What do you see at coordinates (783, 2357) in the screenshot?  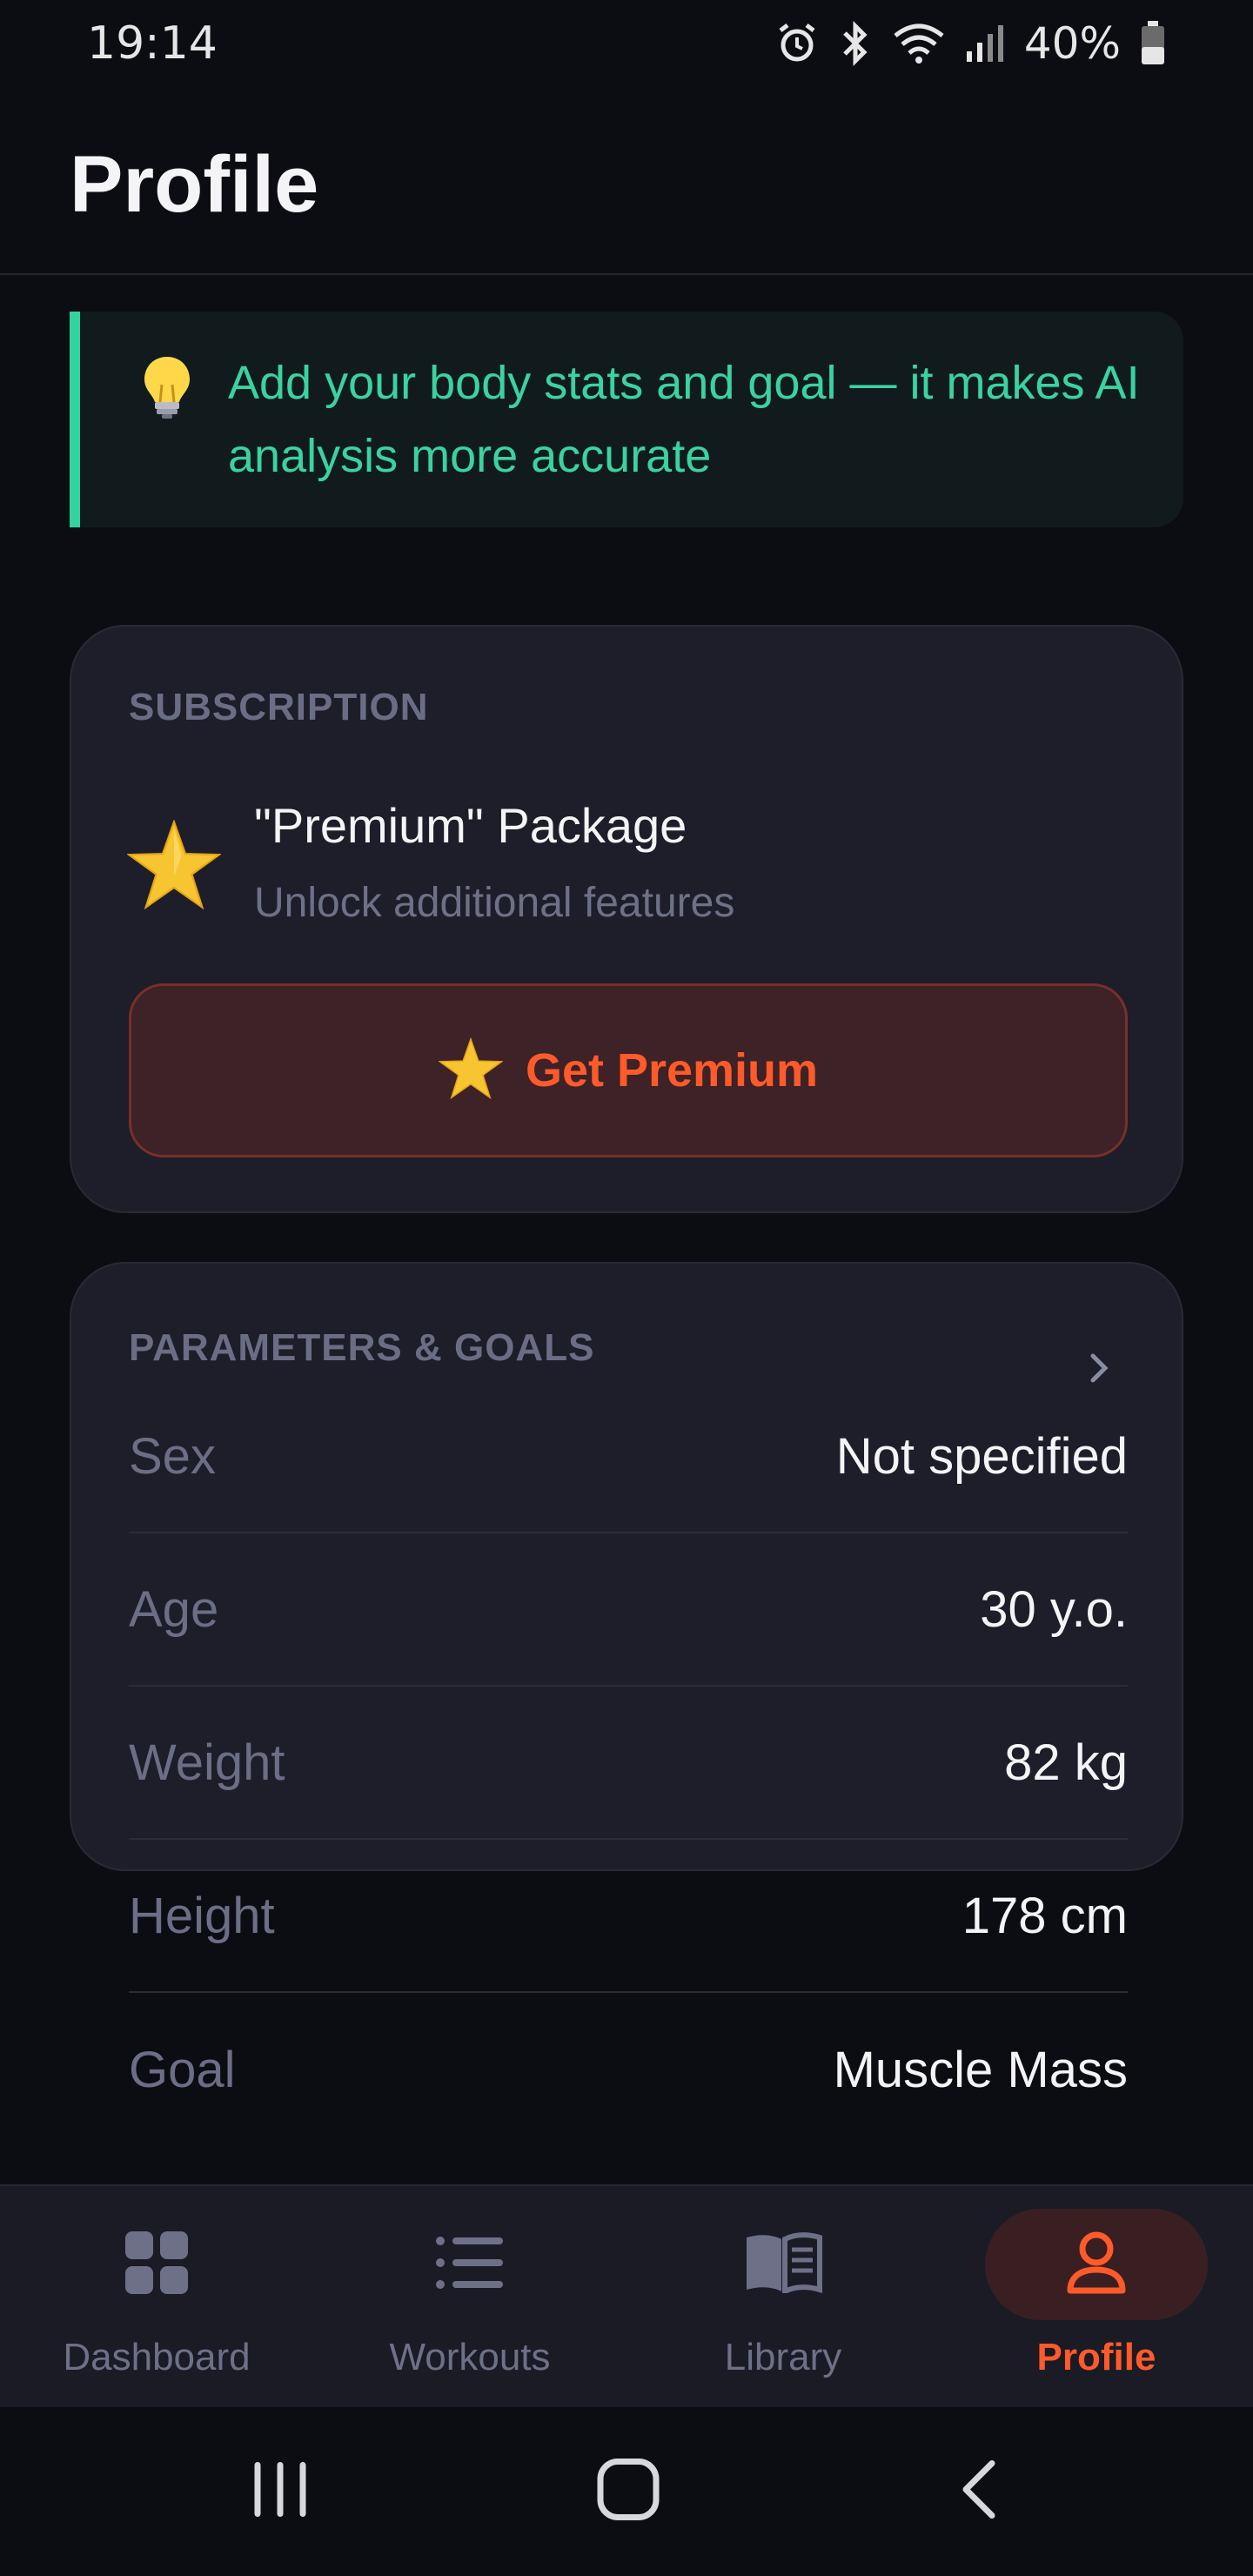 I see `nav-label: Library` at bounding box center [783, 2357].